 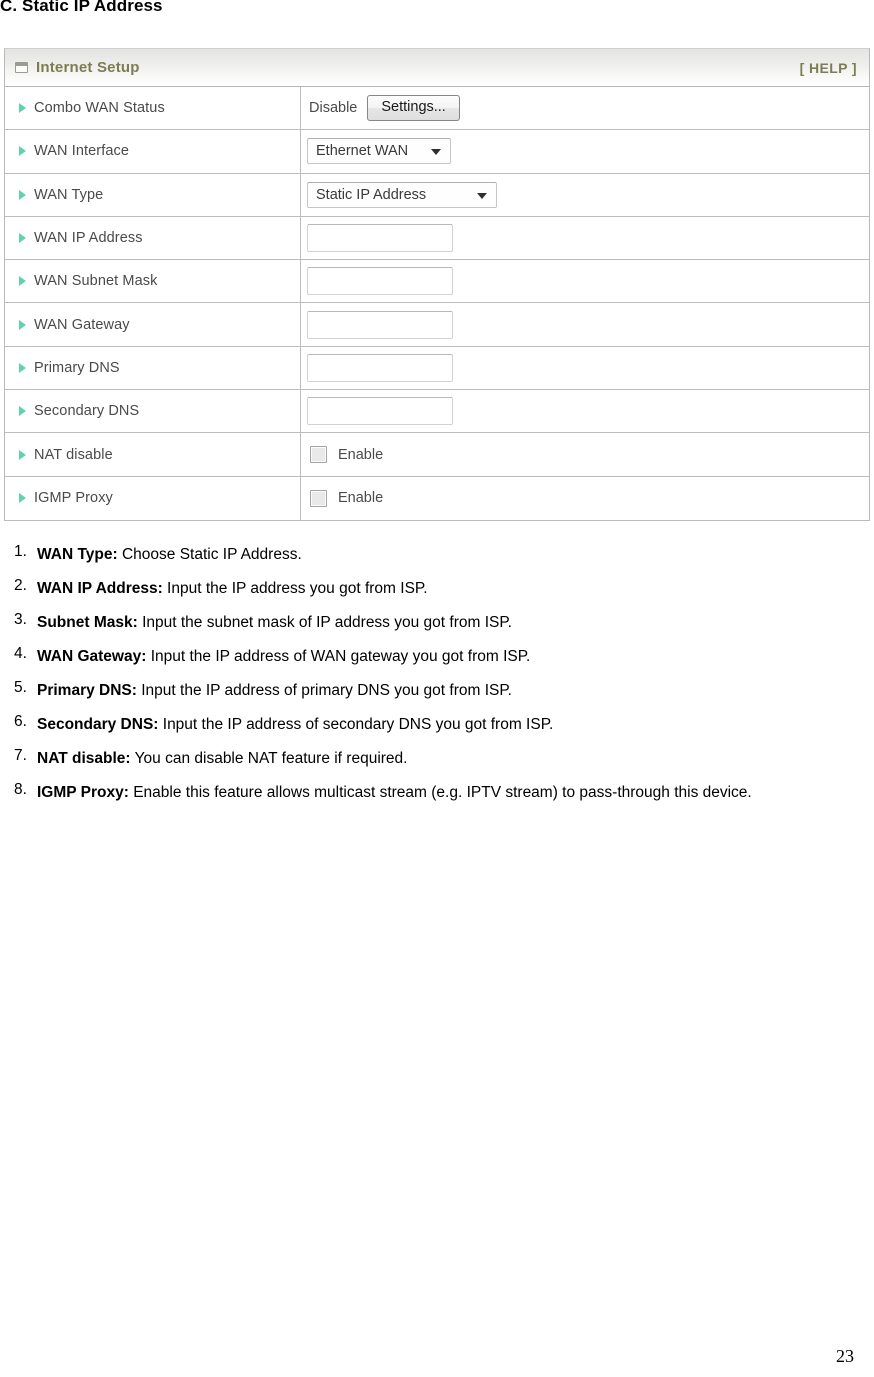 I want to click on table-row: WAN IP Address, so click(x=437, y=238).